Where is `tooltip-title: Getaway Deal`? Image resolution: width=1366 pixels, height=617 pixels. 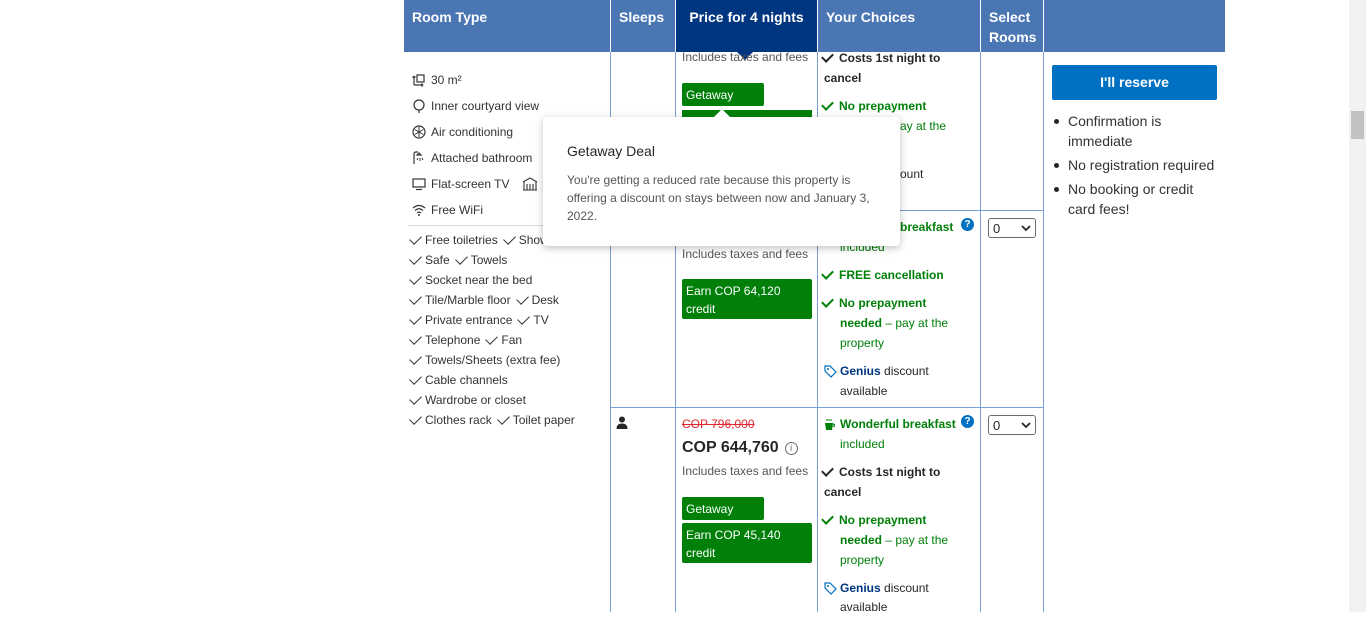
tooltip-title: Getaway Deal is located at coordinates (611, 151).